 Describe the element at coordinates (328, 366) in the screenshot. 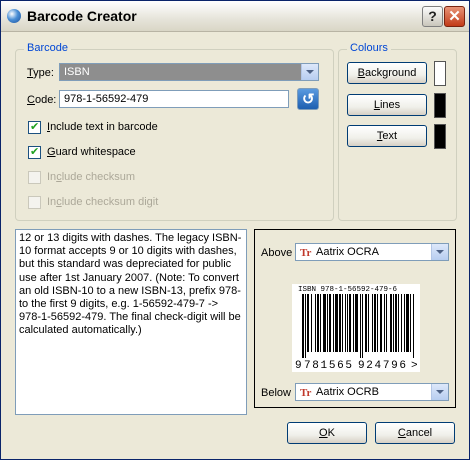

I see `barcode-left-digits: 781565` at that location.